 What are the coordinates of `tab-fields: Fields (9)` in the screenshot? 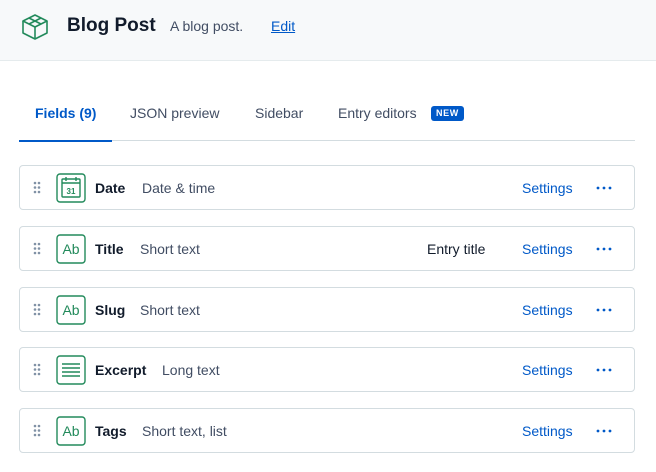 It's located at (66, 119).